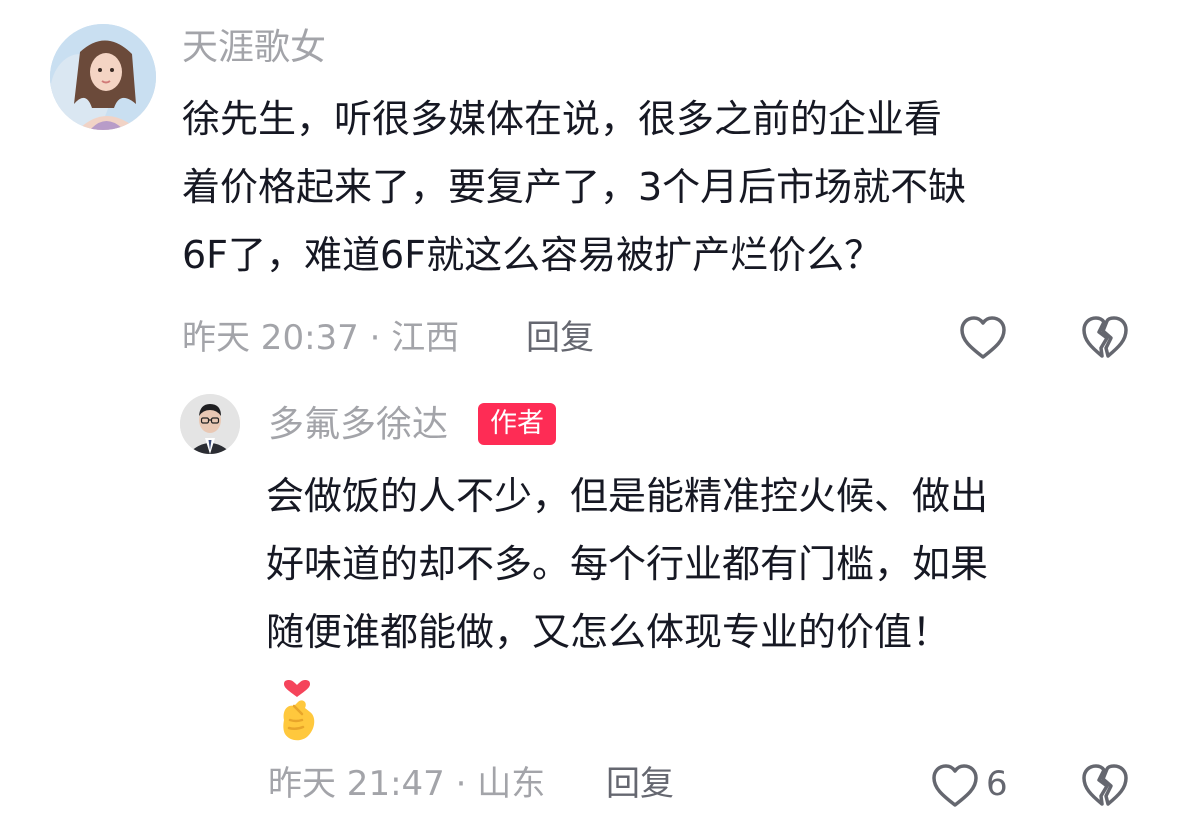 Image resolution: width=1179 pixels, height=814 pixels. I want to click on user-avatar-photo, so click(103, 77).